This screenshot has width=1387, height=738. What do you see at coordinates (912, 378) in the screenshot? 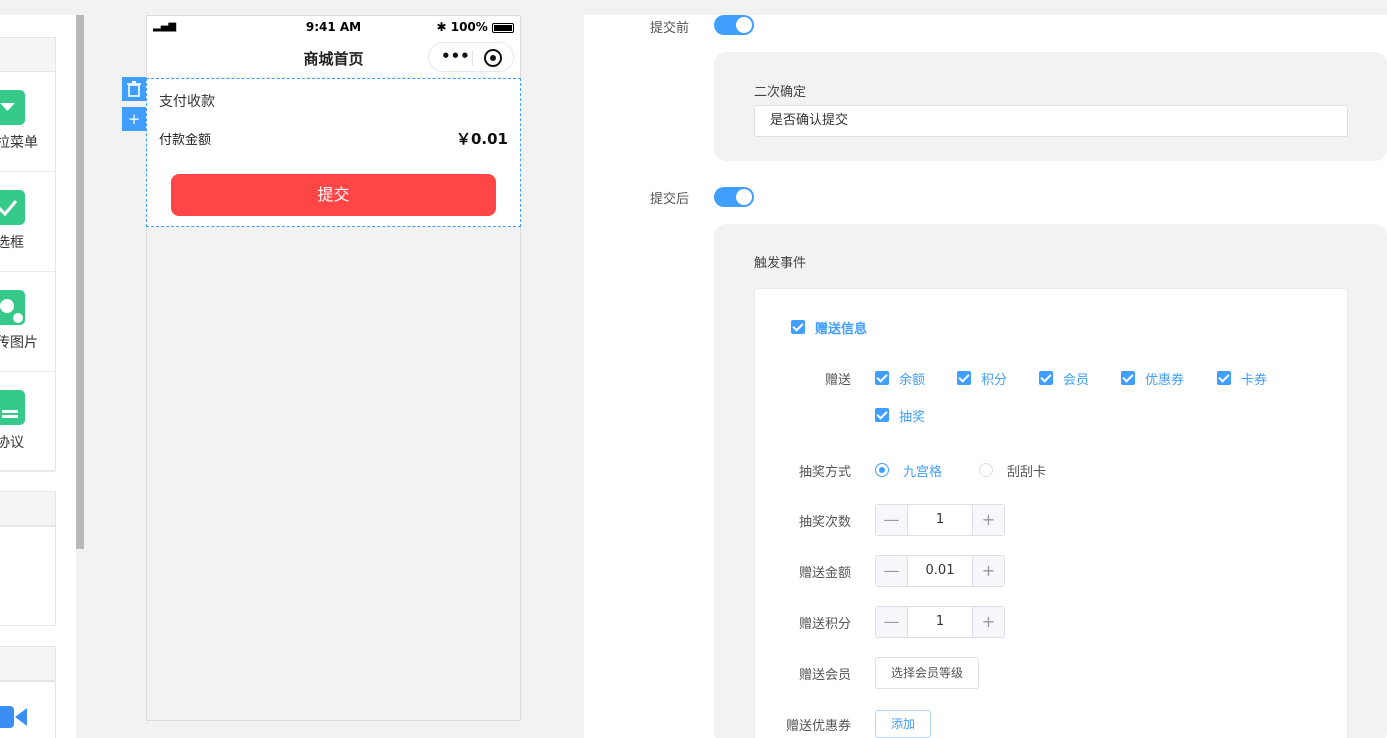
I see `gift-option-label: 余额` at bounding box center [912, 378].